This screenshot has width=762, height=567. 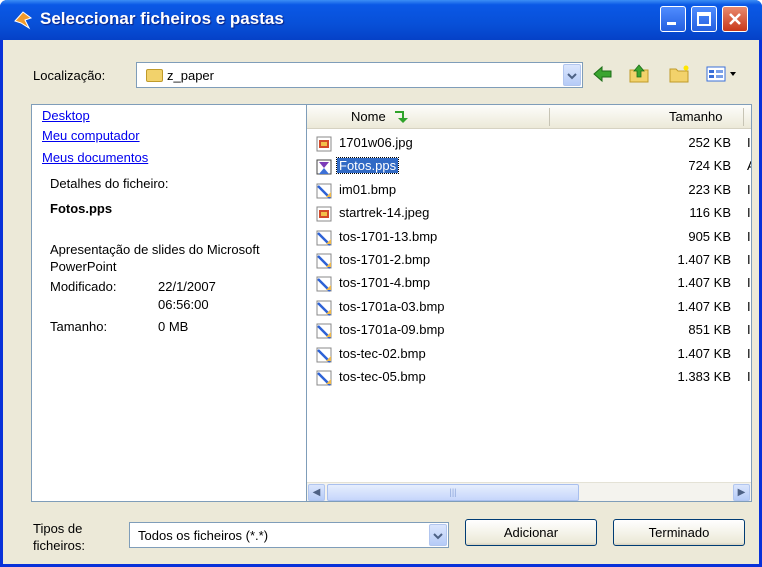 I want to click on minimize-icon, so click(x=671, y=23).